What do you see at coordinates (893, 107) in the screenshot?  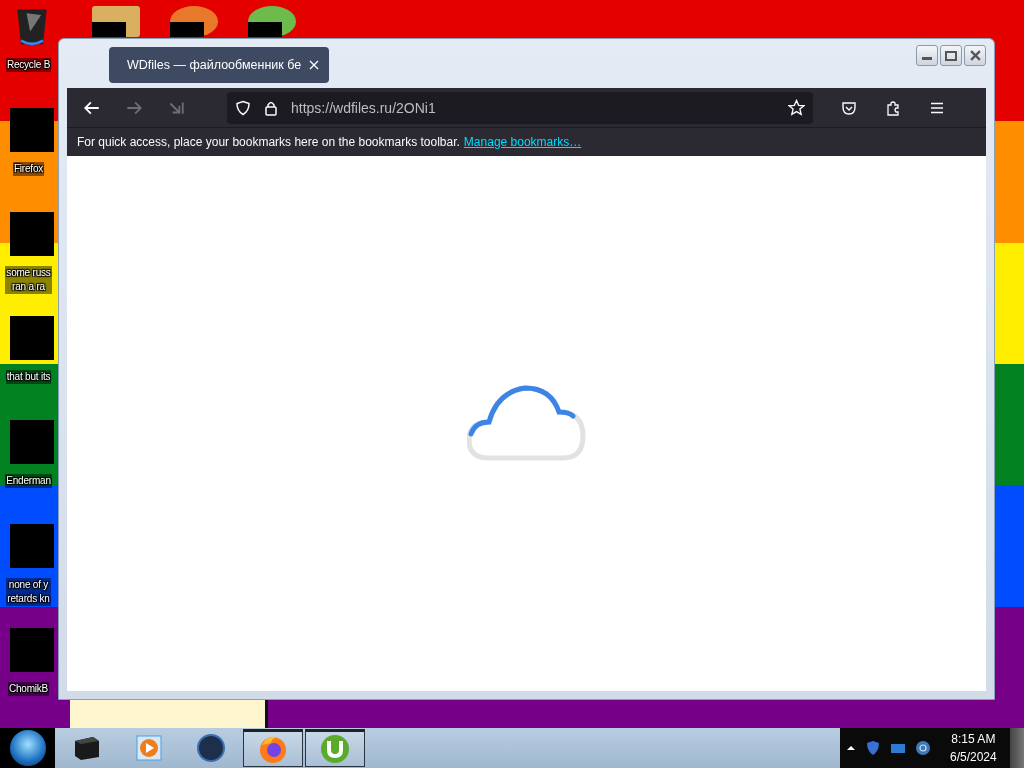 I see `puzzle-icon` at bounding box center [893, 107].